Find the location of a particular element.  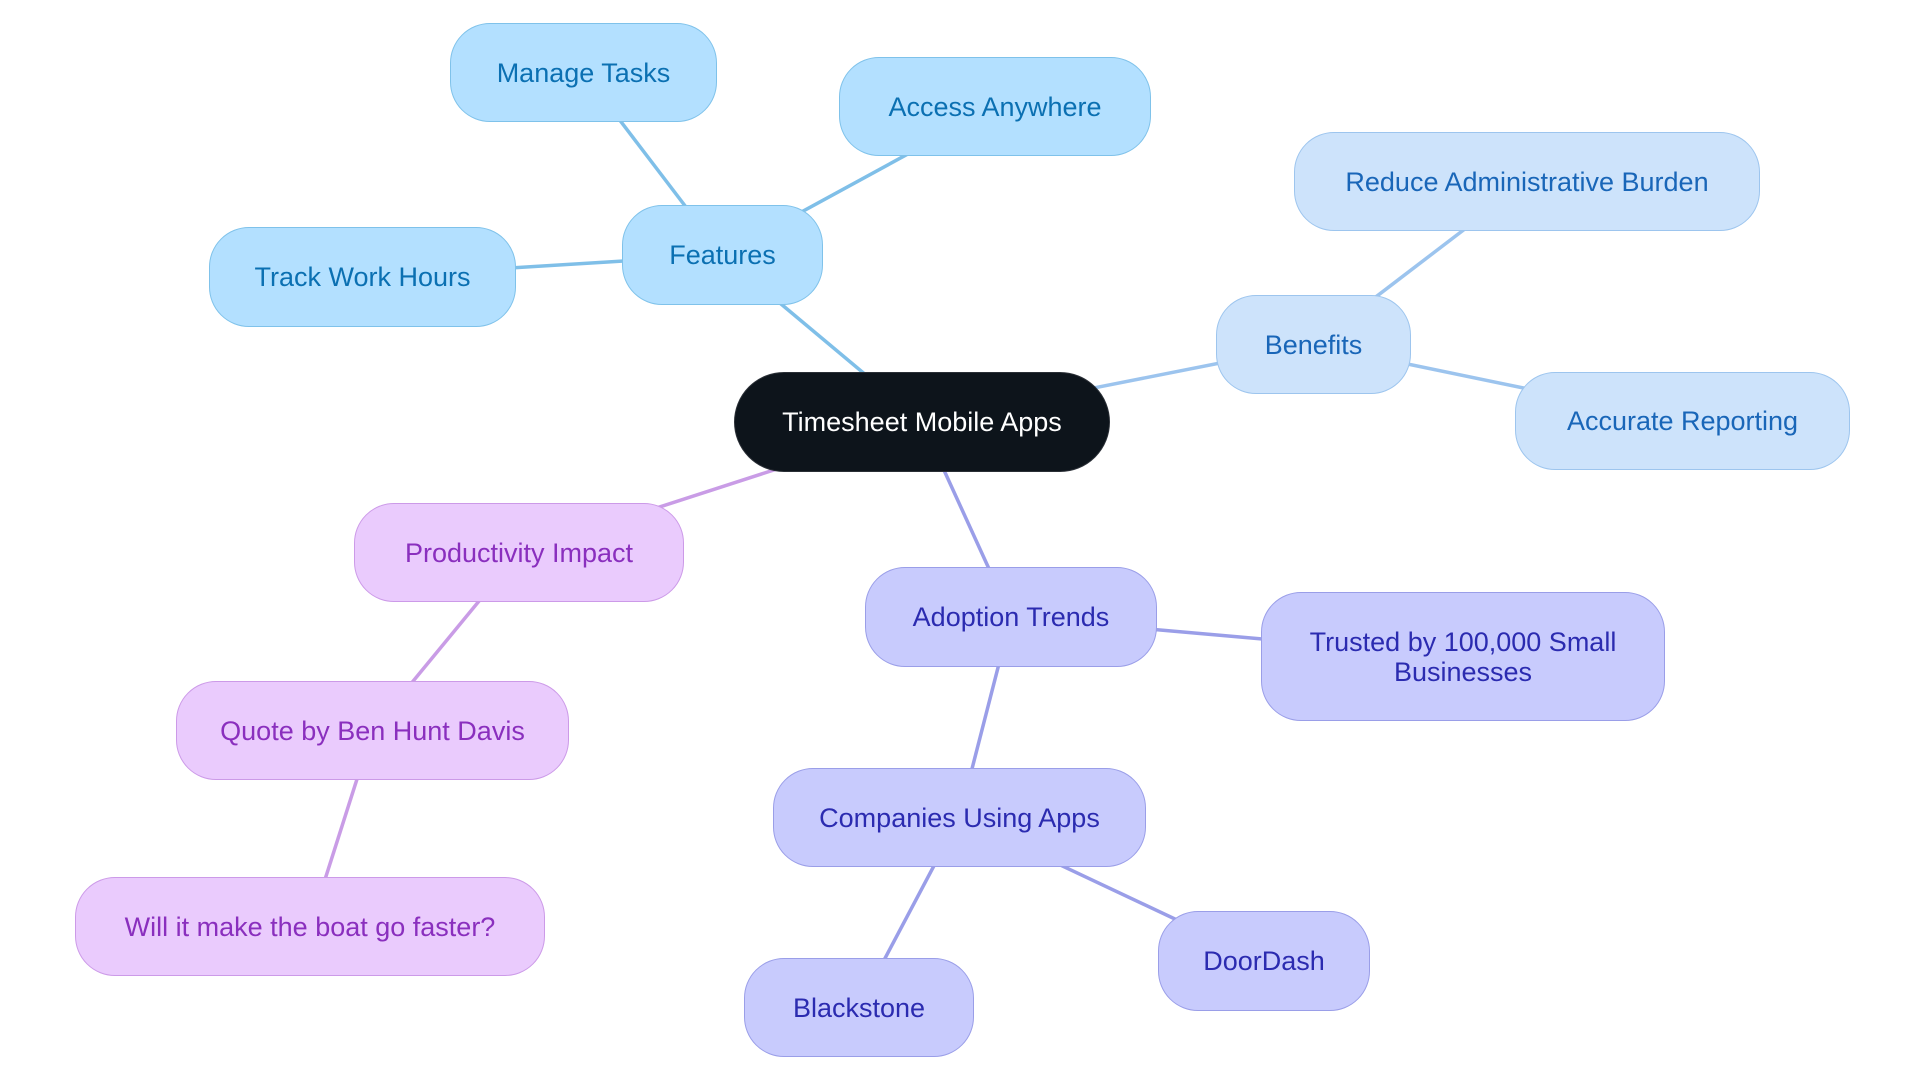

node-access-anywhere-label: Access Anywhere is located at coordinates (995, 106).